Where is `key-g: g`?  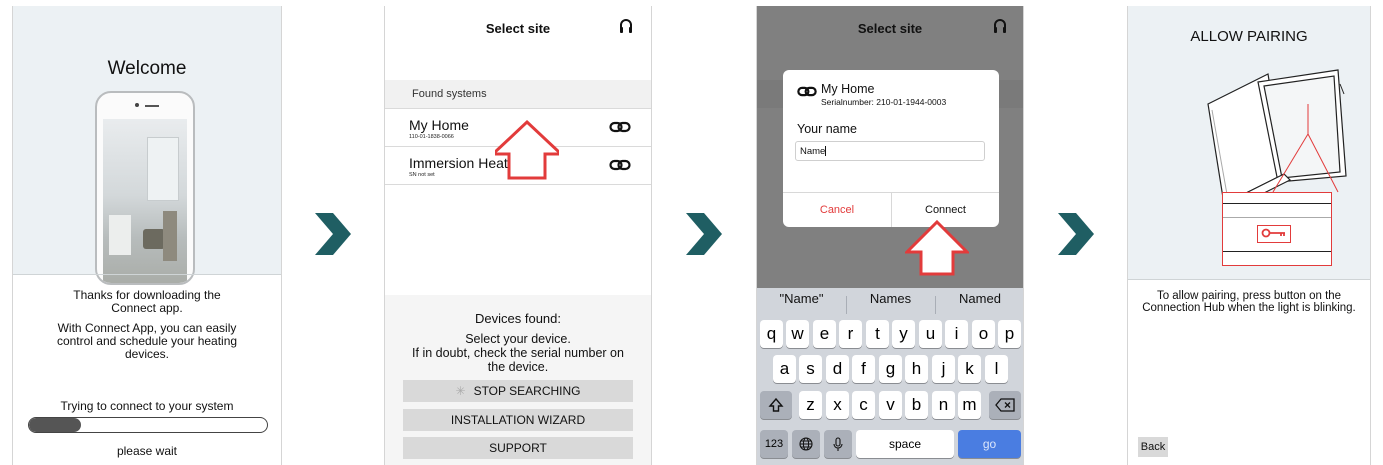 key-g: g is located at coordinates (890, 369).